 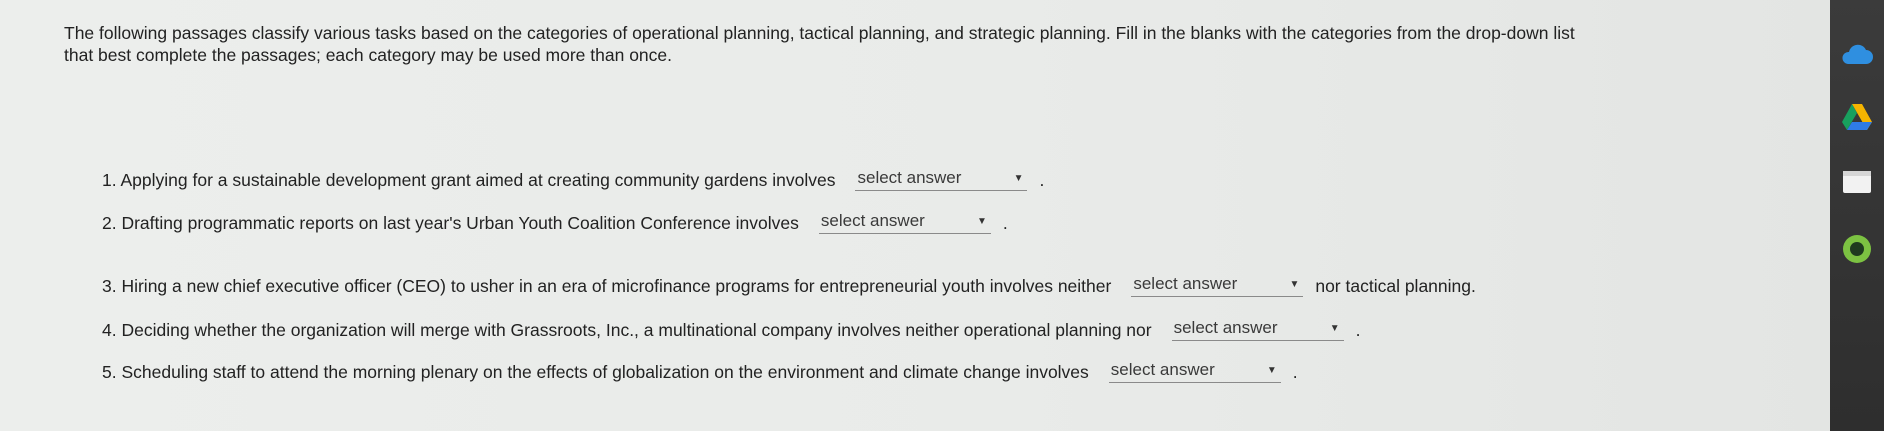 I want to click on question-4-dropdown-label: select answer, so click(x=1225, y=327).